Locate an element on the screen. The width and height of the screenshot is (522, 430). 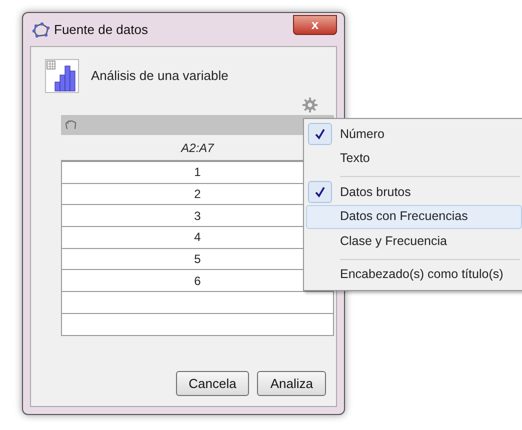
histogram-icon is located at coordinates (62, 76).